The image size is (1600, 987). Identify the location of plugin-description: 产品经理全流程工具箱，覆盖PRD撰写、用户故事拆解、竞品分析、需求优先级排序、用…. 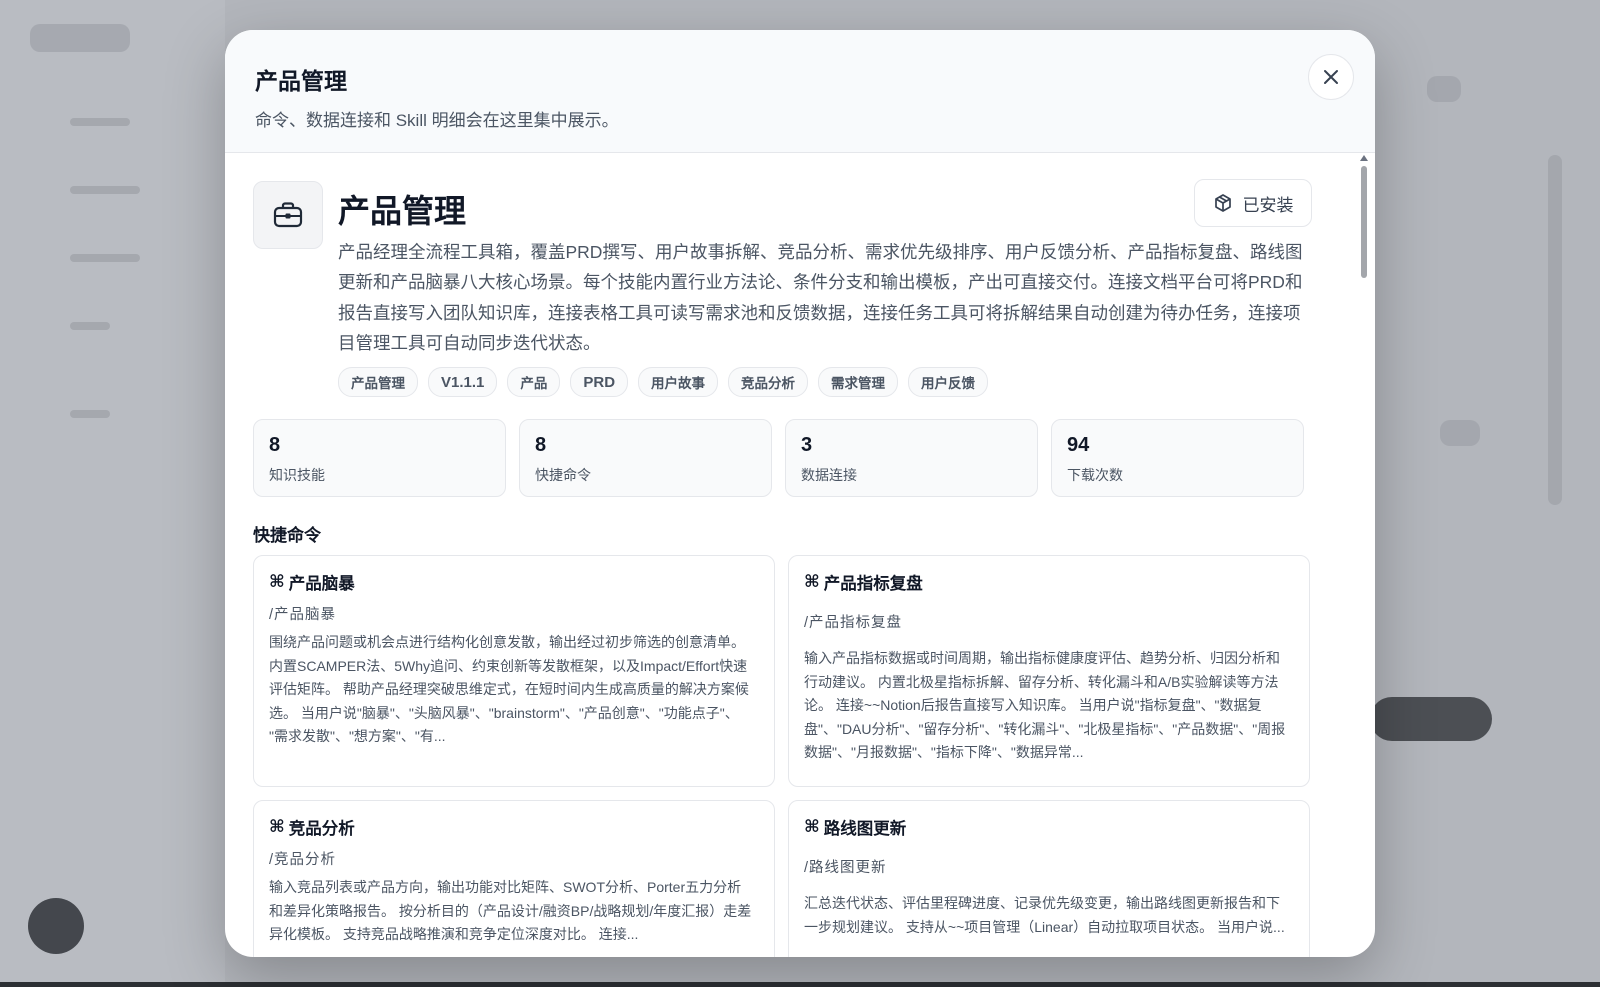
(820, 297).